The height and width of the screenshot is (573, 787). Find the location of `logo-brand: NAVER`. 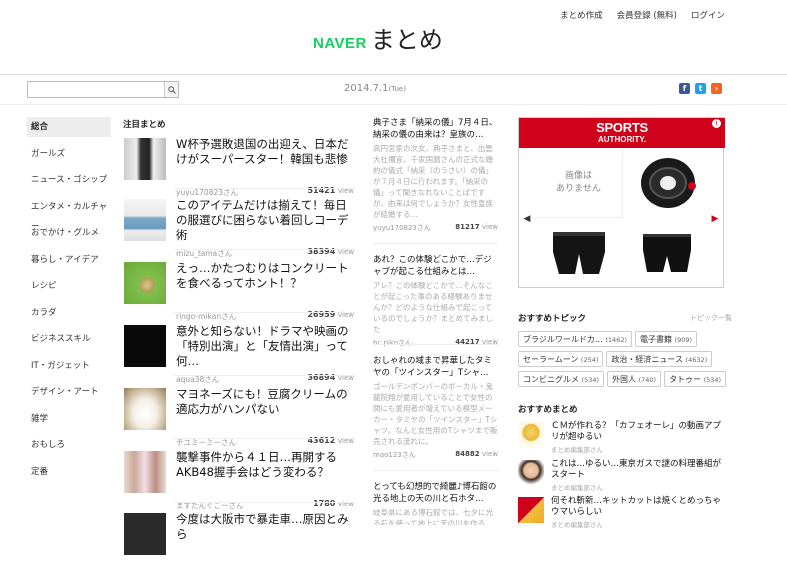

logo-brand: NAVER is located at coordinates (340, 43).